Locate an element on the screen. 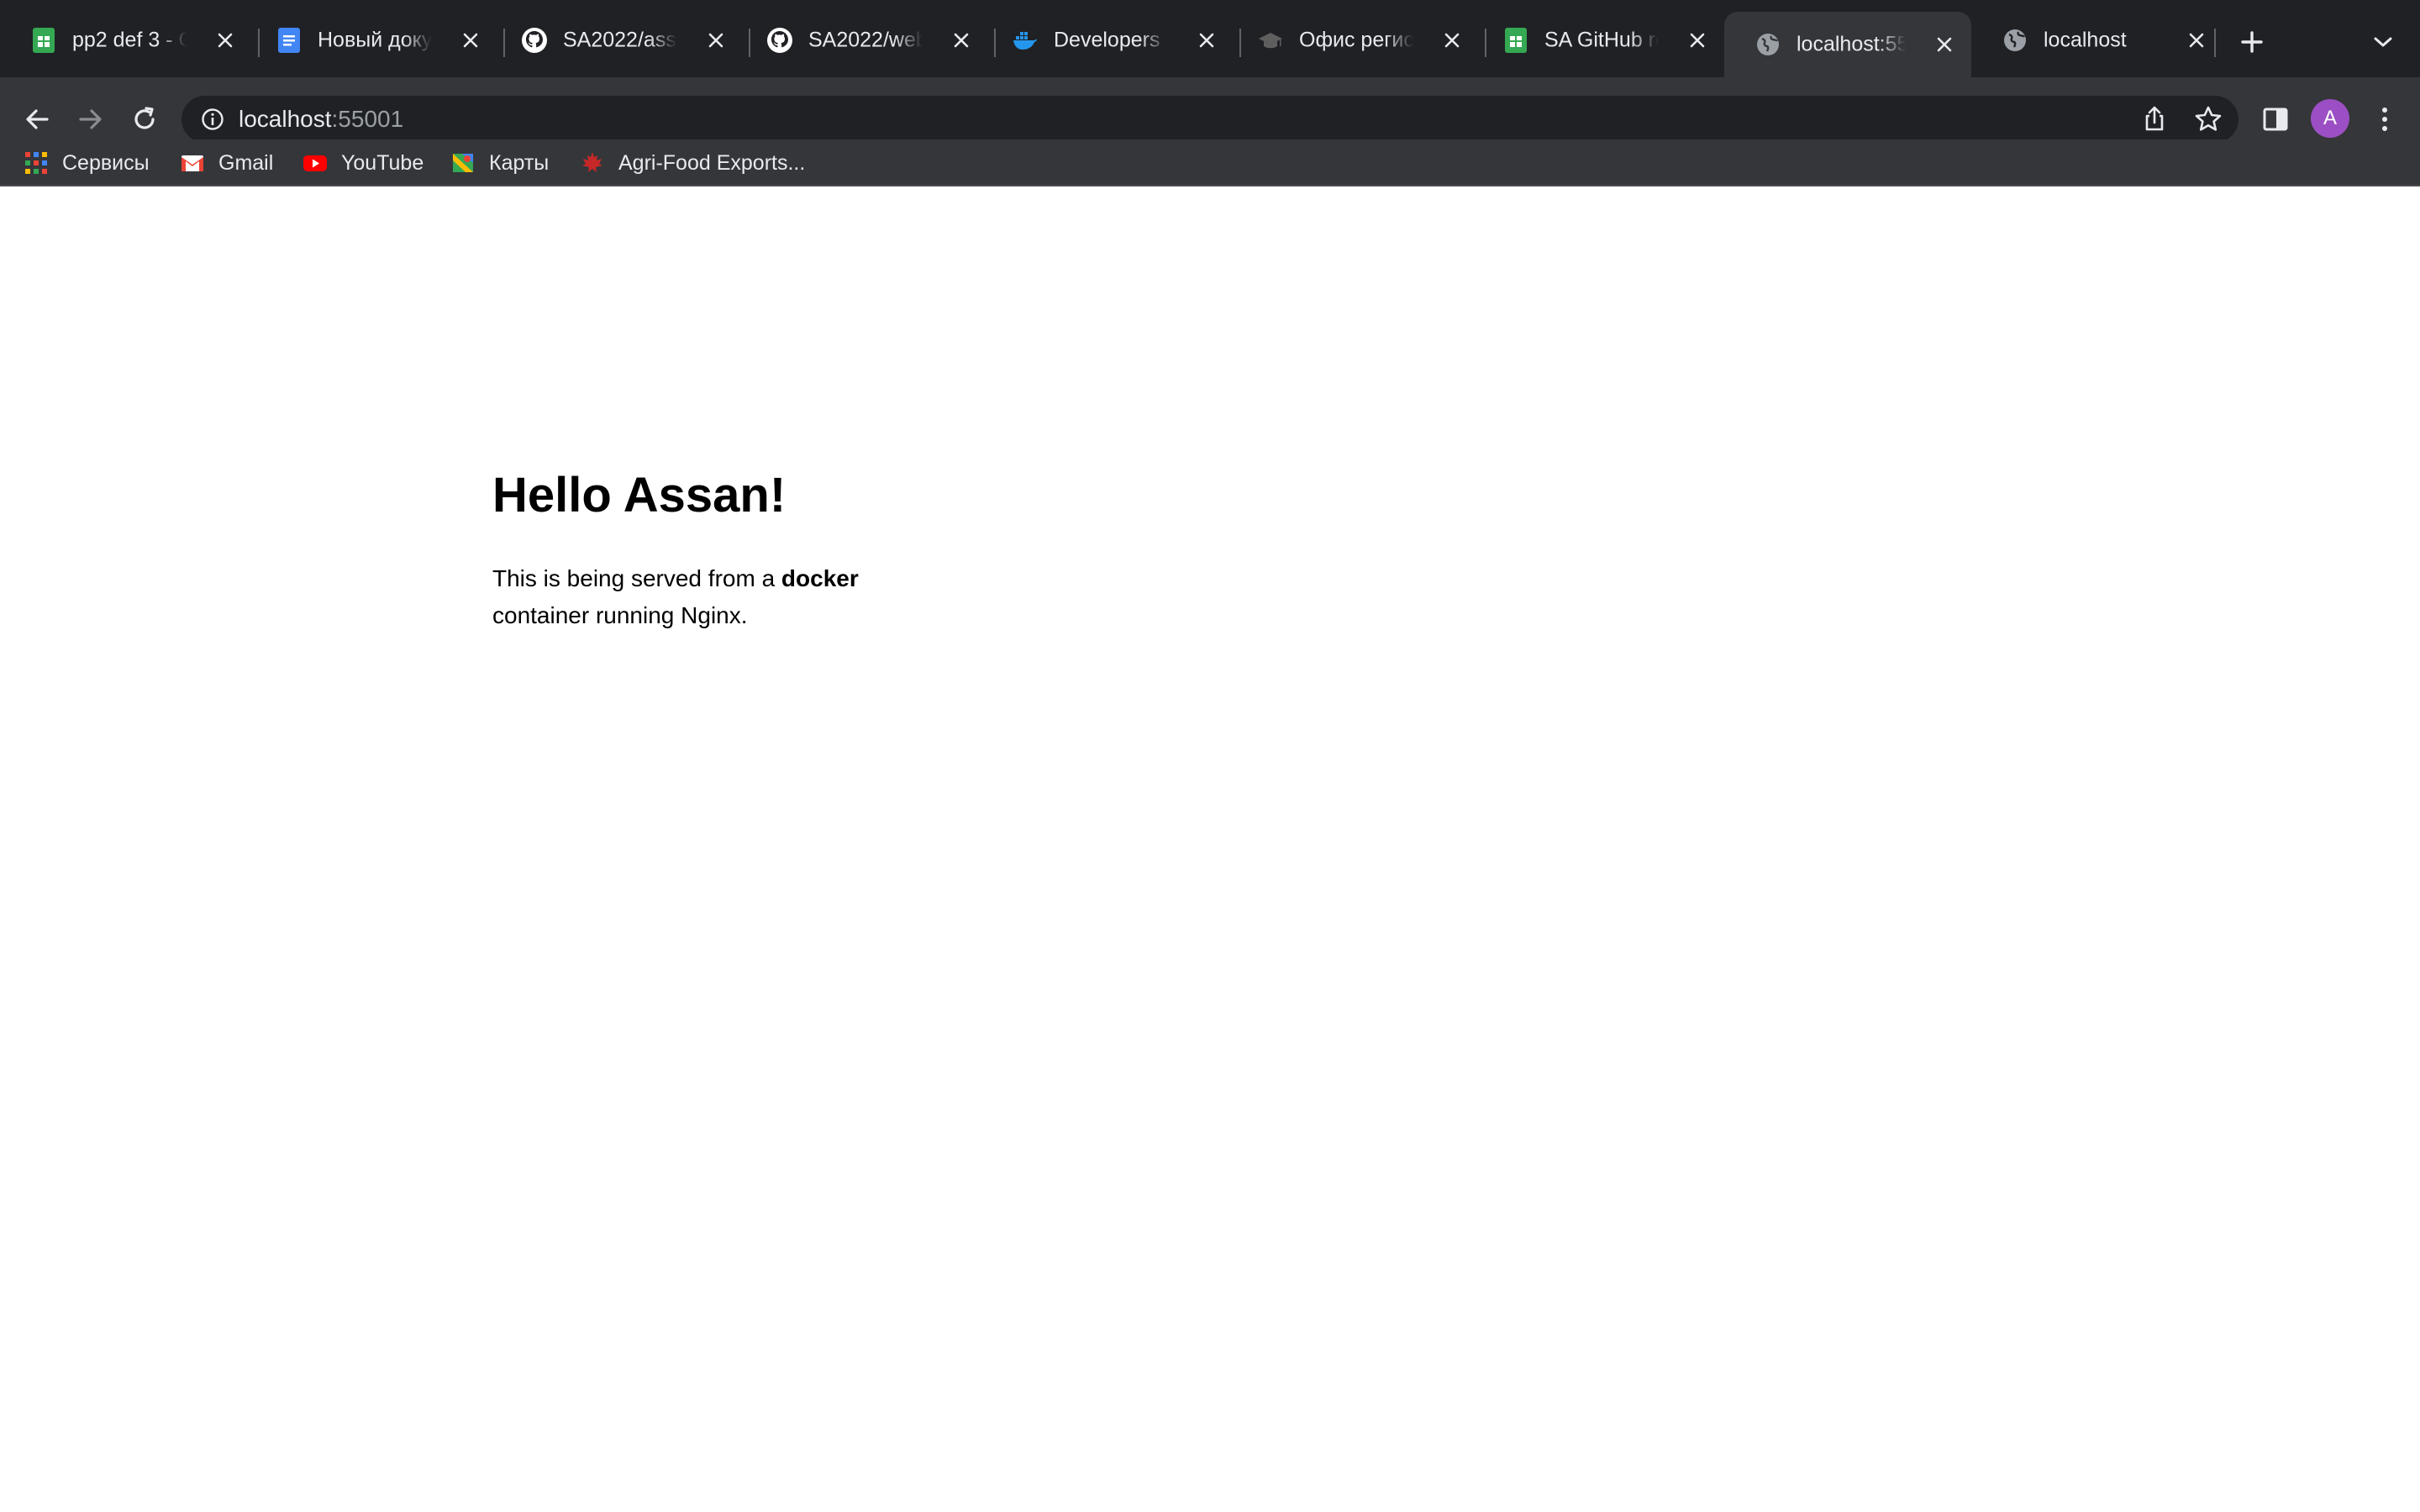 This screenshot has width=2420, height=1512. docker-icon is located at coordinates (1025, 41).